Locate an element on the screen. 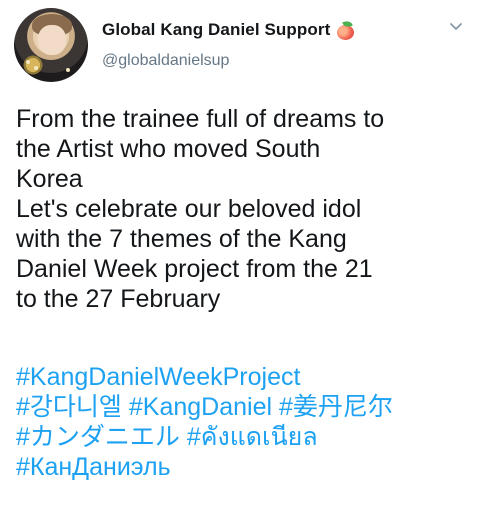 The image size is (480, 527). author-display-name: Global Kang Daniel Support is located at coordinates (216, 30).